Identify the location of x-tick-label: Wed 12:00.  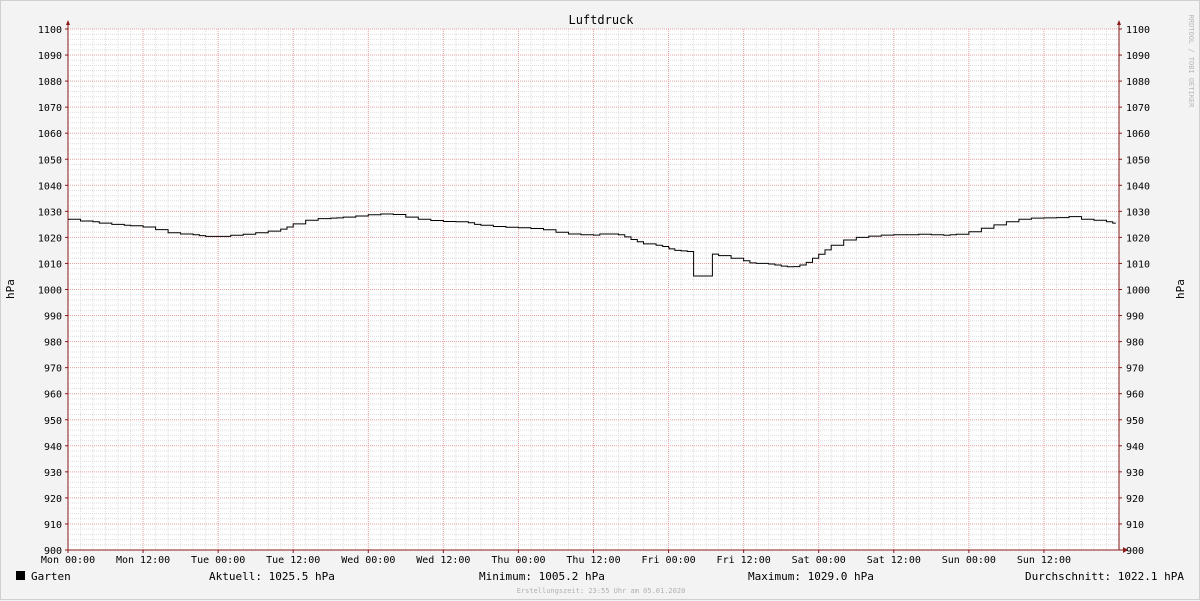
(443, 560).